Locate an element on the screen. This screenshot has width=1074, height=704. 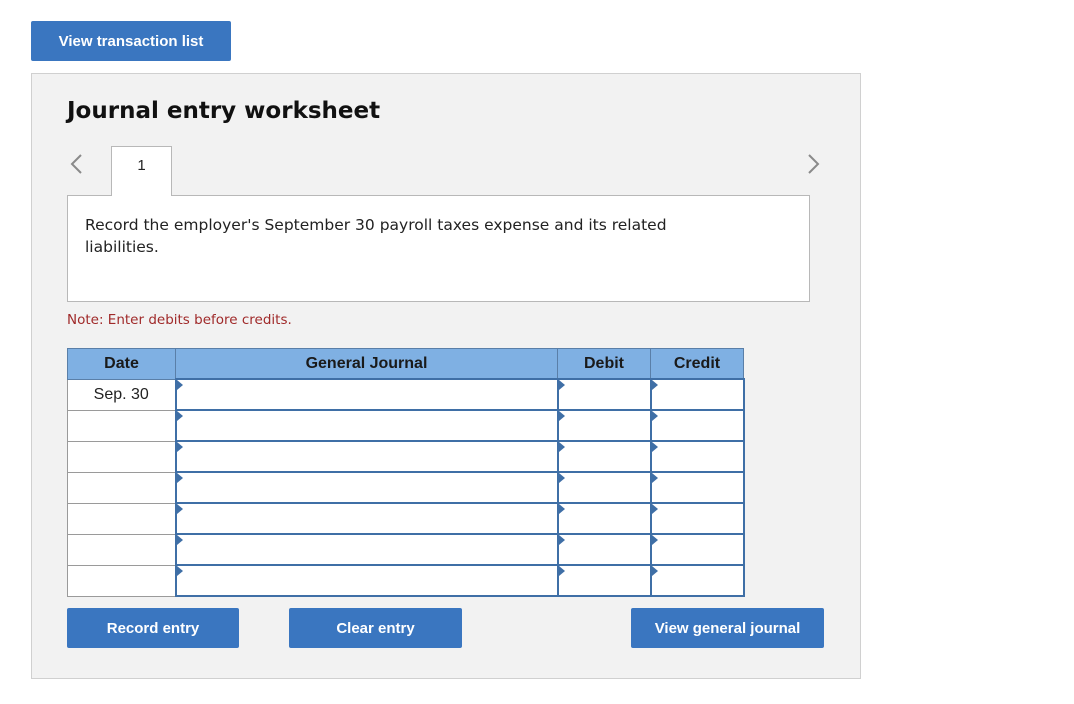
chevron-right-icon is located at coordinates (814, 164).